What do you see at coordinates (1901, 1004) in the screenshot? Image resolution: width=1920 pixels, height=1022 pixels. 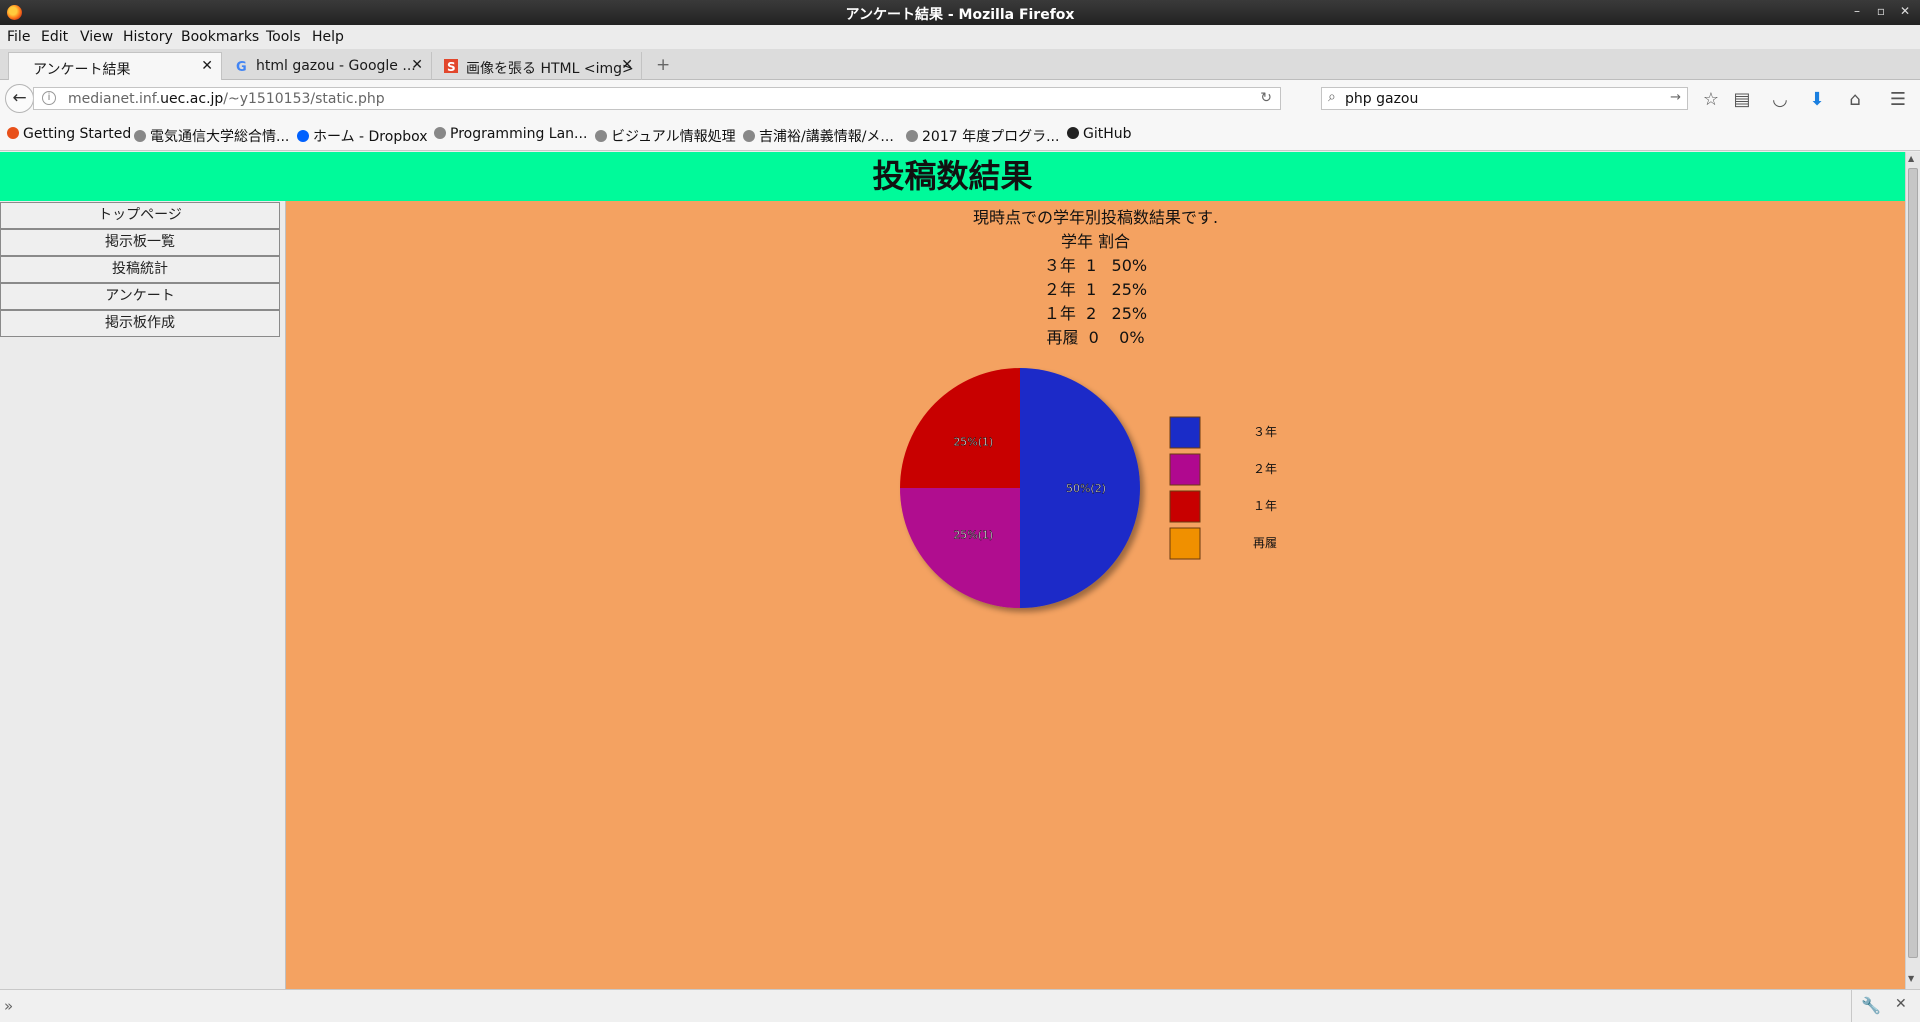 I see `close-toolbar-icon: ✕` at bounding box center [1901, 1004].